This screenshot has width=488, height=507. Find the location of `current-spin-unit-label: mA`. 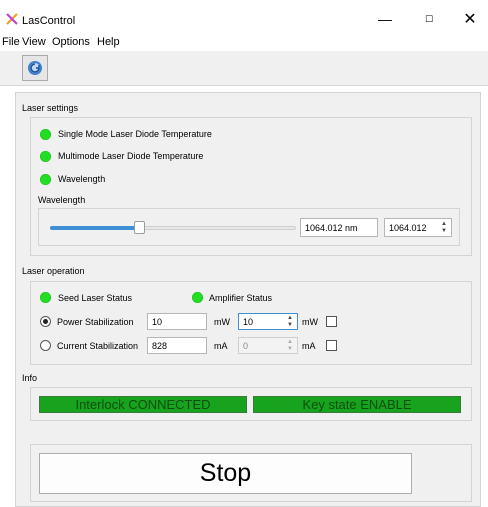

current-spin-unit-label: mA is located at coordinates (309, 346).